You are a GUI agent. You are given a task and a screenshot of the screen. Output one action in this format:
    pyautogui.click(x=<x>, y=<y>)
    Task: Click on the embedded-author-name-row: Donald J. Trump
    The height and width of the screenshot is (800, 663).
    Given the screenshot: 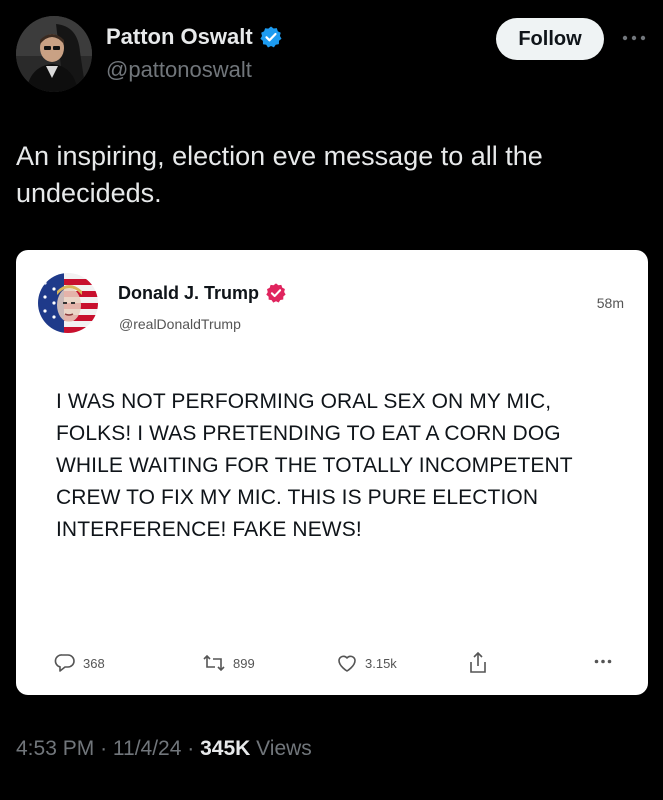 What is the action you would take?
    pyautogui.click(x=202, y=293)
    